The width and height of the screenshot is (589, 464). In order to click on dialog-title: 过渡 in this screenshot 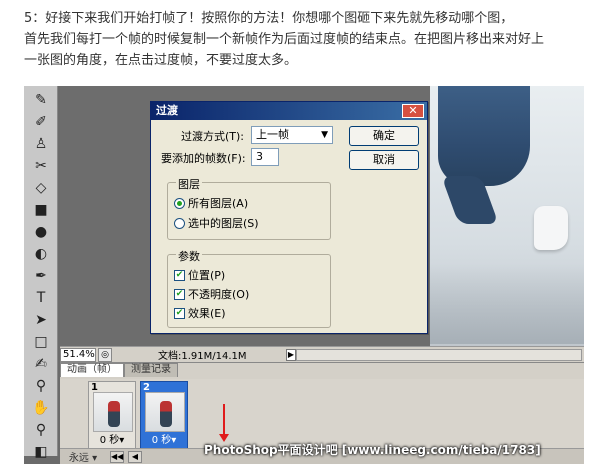, I will do `click(167, 110)`.